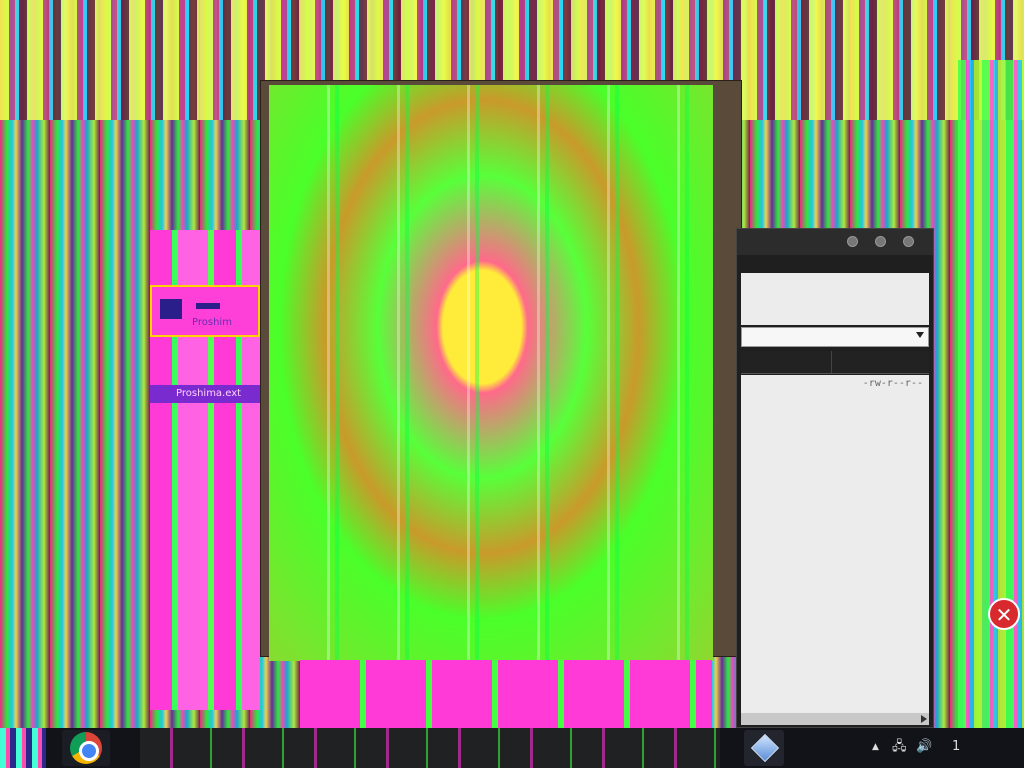  I want to click on list-item: -rw-r--r--, so click(835, 383).